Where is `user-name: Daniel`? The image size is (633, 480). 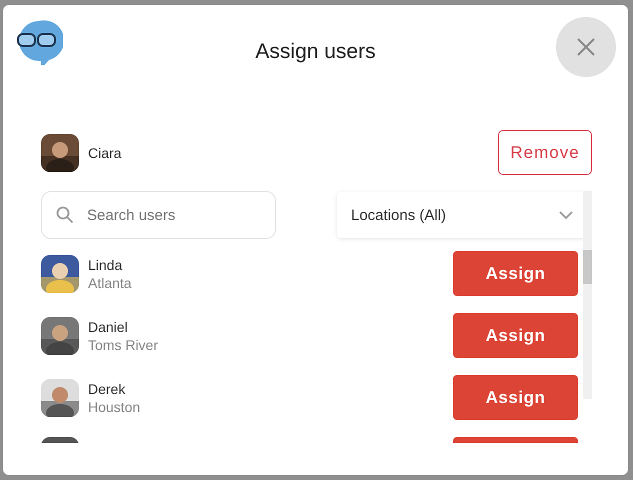
user-name: Daniel is located at coordinates (108, 326).